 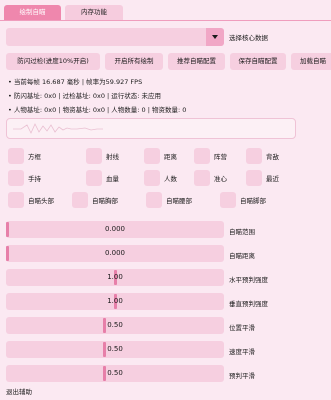 What do you see at coordinates (170, 179) in the screenshot?
I see `checkbox-label: 人数` at bounding box center [170, 179].